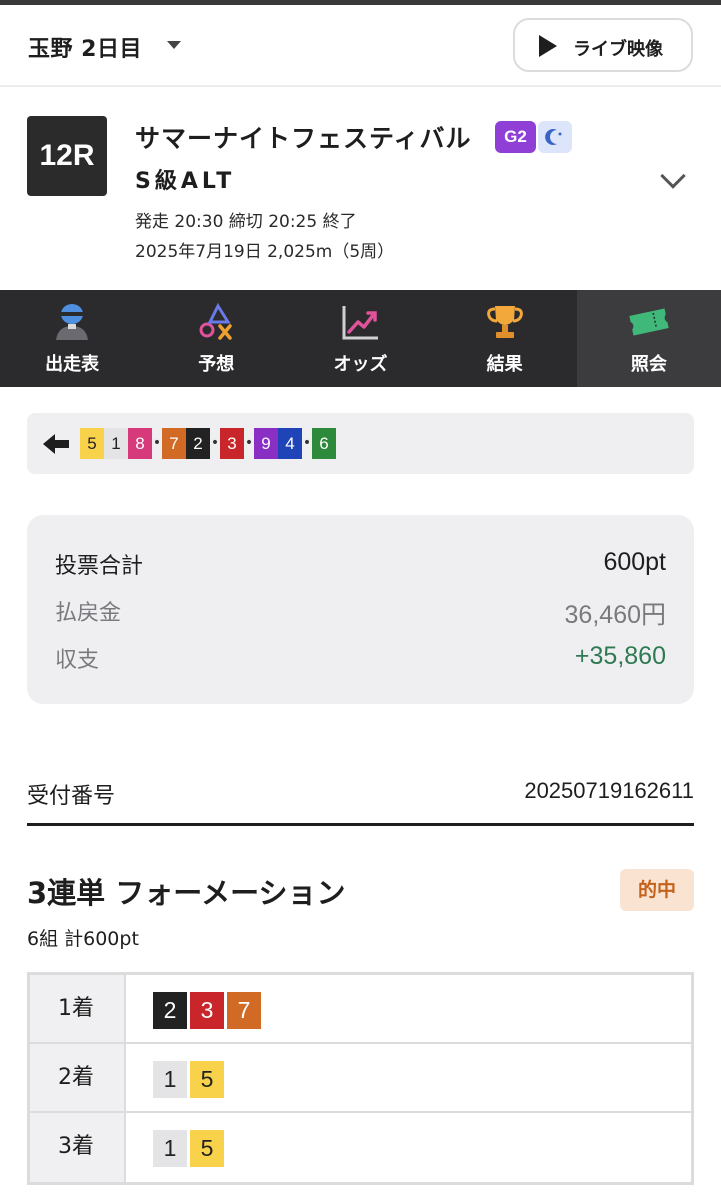 This screenshot has width=721, height=1200. Describe the element at coordinates (88, 613) in the screenshot. I see `payout-label: 払戻金` at that location.